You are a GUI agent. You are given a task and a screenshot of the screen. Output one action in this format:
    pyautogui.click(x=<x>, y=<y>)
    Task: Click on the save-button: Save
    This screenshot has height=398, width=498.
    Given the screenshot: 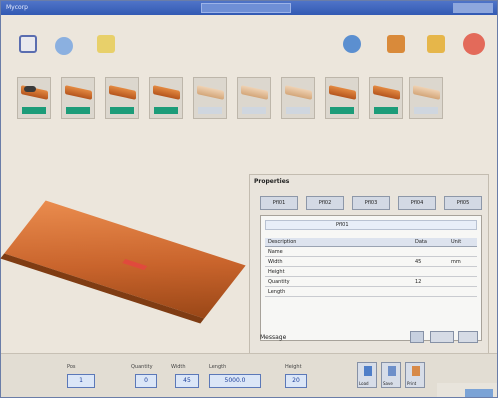 What is the action you would take?
    pyautogui.click(x=391, y=375)
    